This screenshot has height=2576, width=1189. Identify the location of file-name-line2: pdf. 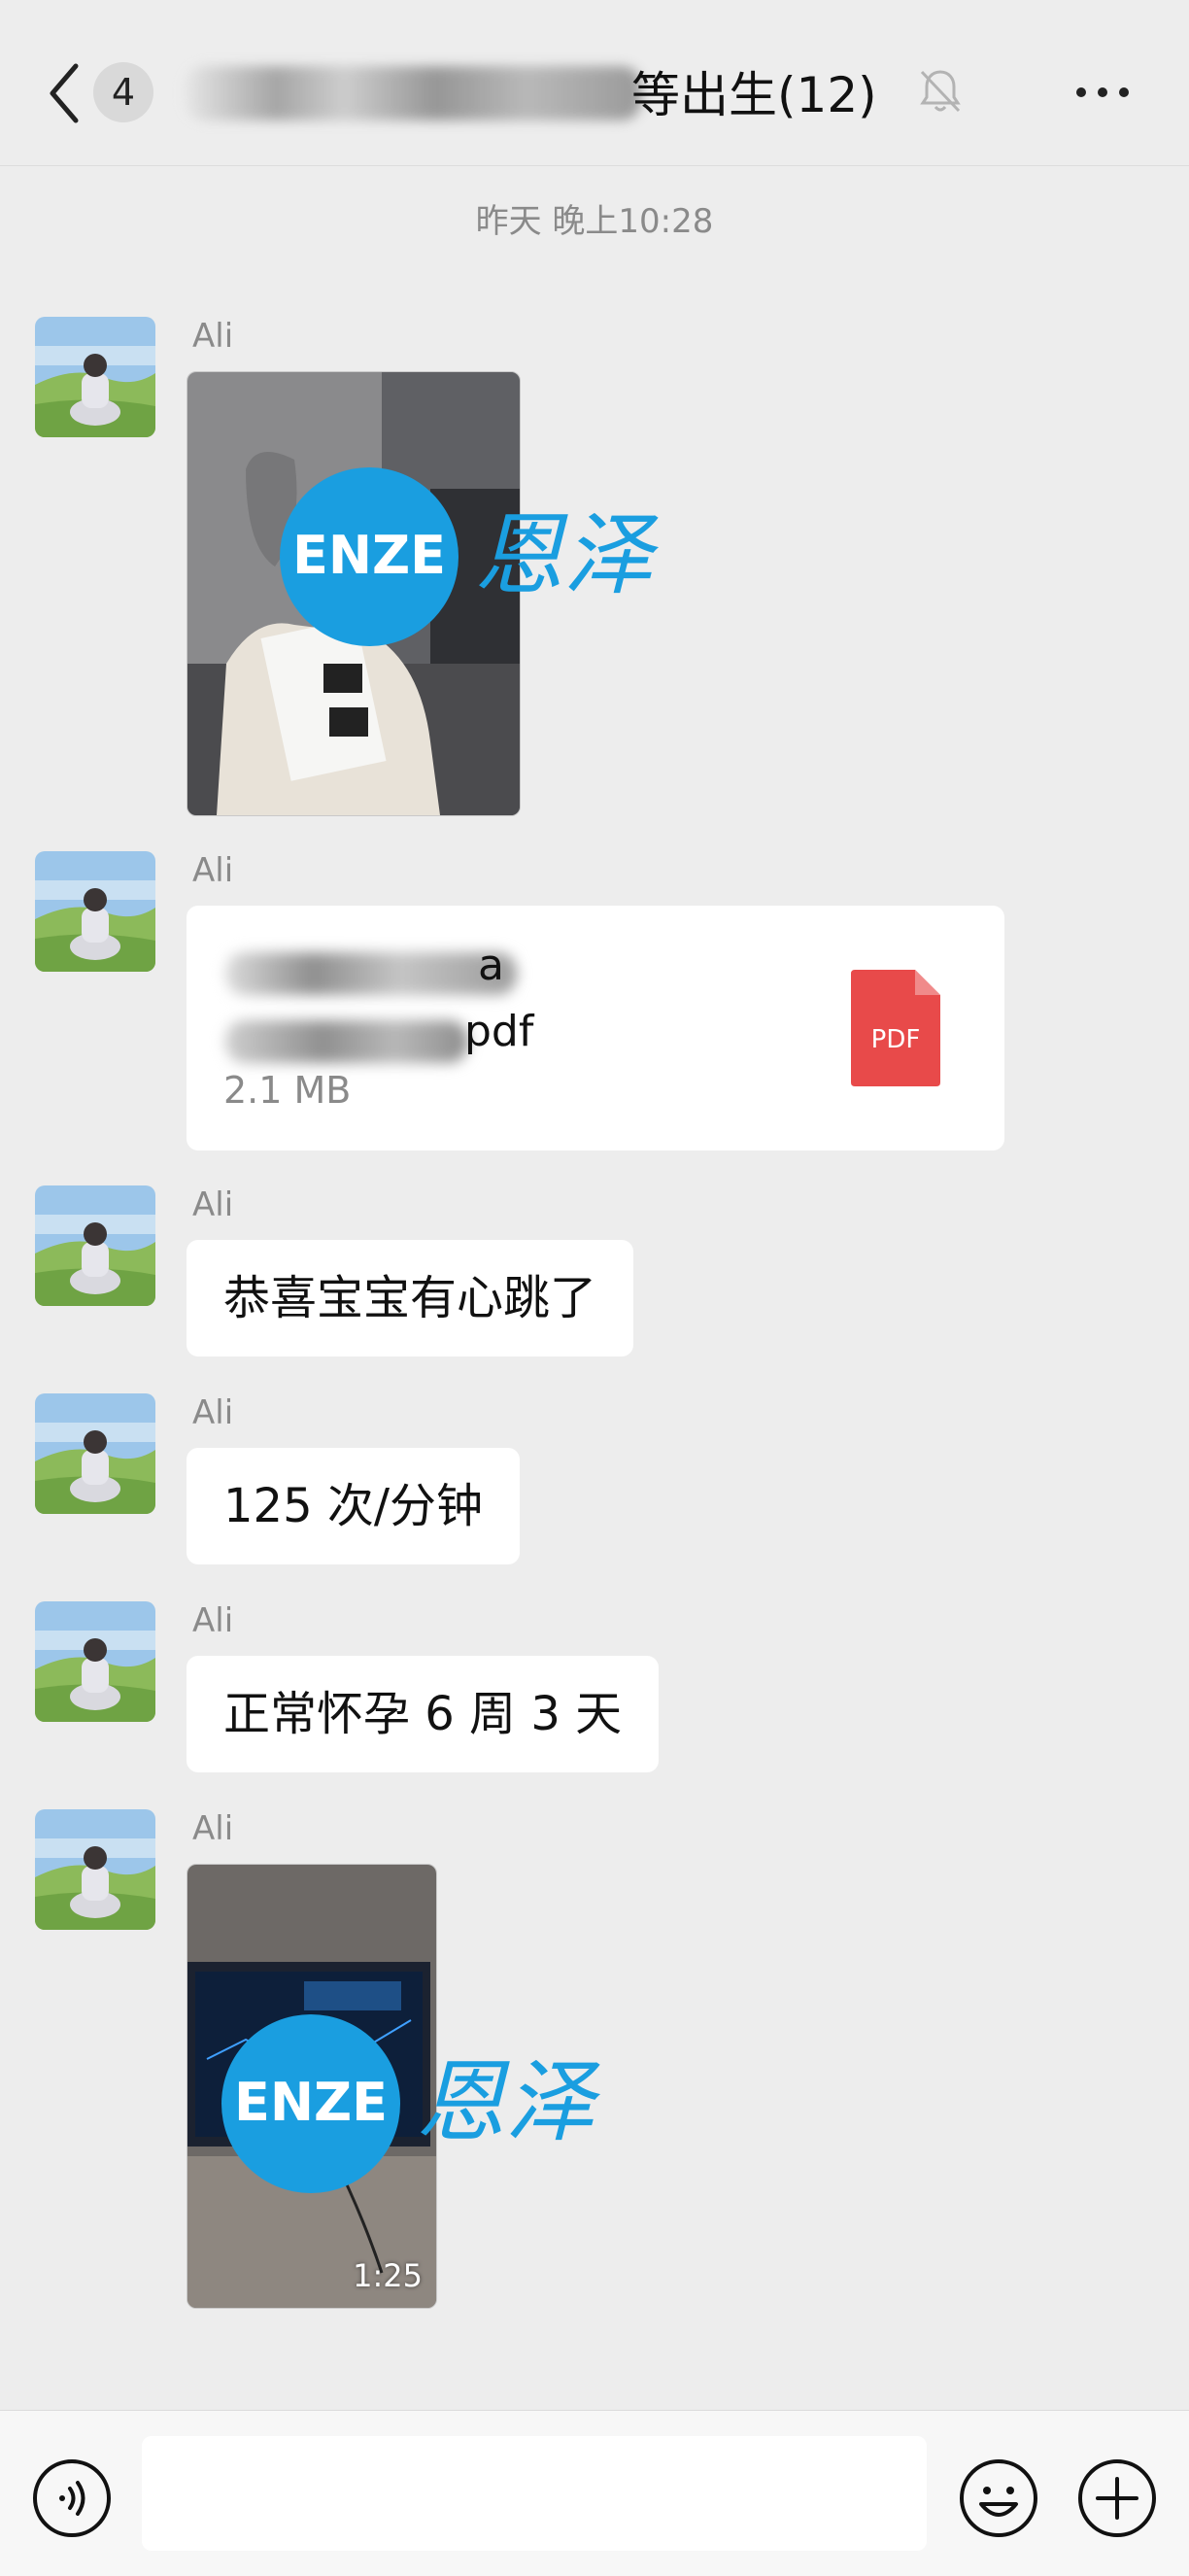
(499, 1031).